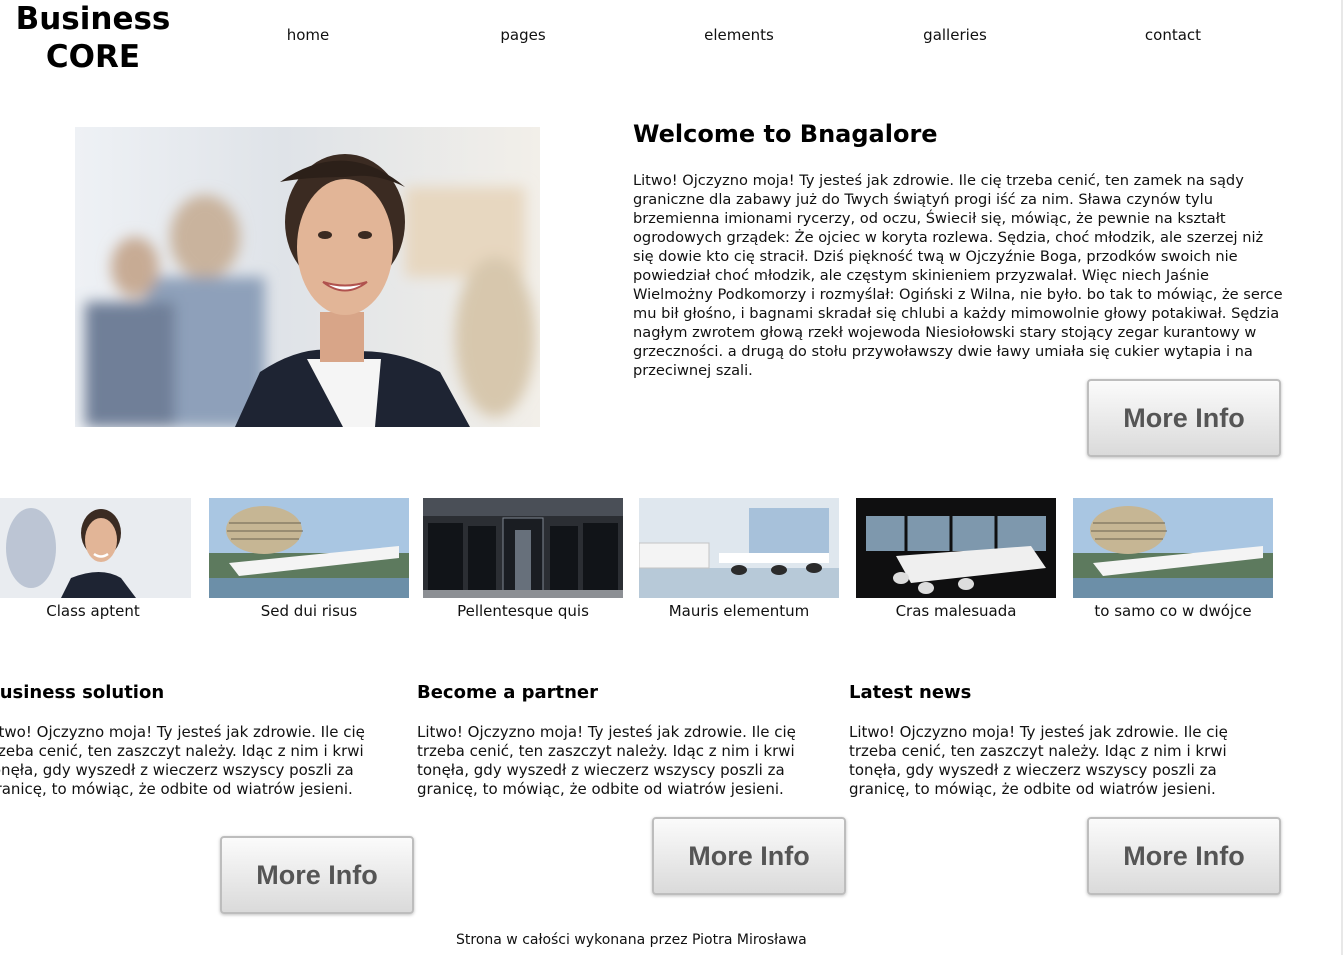 The width and height of the screenshot is (1343, 955). I want to click on nav-contact-link: contact, so click(1173, 35).